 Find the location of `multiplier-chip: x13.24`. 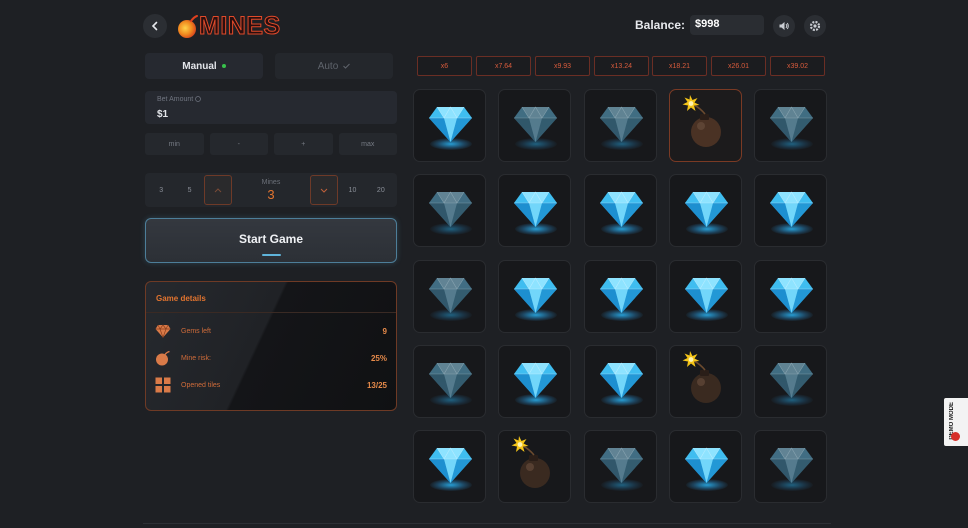

multiplier-chip: x13.24 is located at coordinates (621, 66).